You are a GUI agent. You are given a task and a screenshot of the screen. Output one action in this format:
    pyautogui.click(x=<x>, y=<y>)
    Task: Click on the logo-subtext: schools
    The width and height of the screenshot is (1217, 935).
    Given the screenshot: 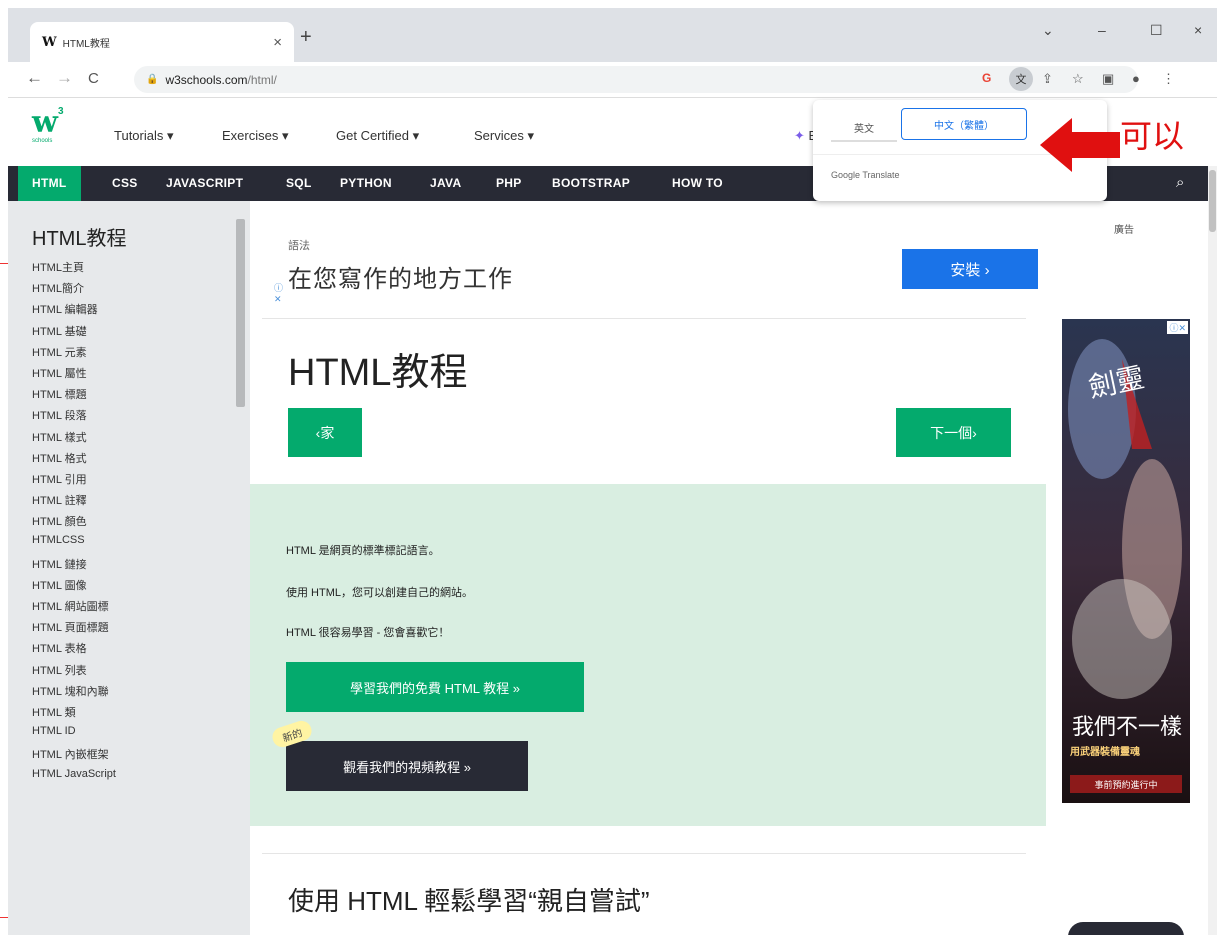 What is the action you would take?
    pyautogui.click(x=42, y=141)
    